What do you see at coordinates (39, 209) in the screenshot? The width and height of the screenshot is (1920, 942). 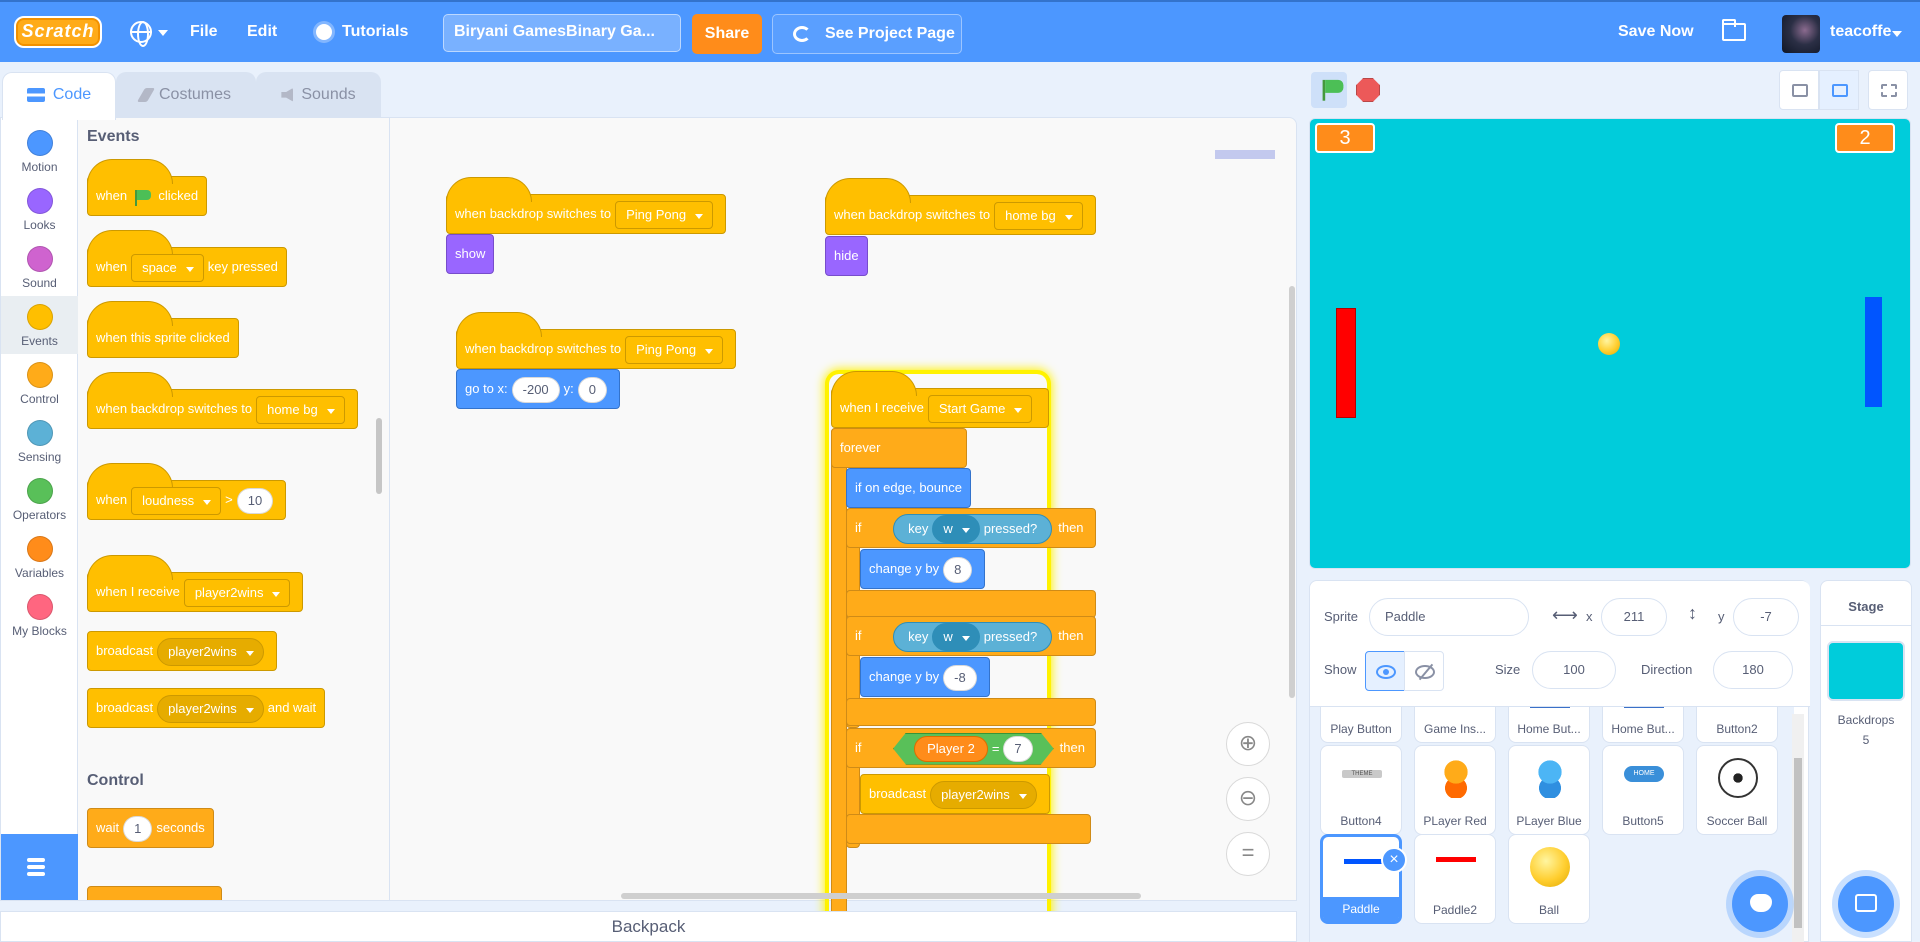 I see `category-looks: Looks` at bounding box center [39, 209].